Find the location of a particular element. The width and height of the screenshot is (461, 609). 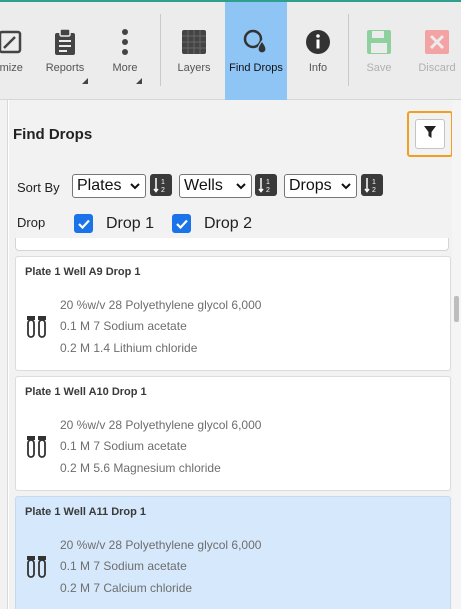

save-icon is located at coordinates (379, 42).